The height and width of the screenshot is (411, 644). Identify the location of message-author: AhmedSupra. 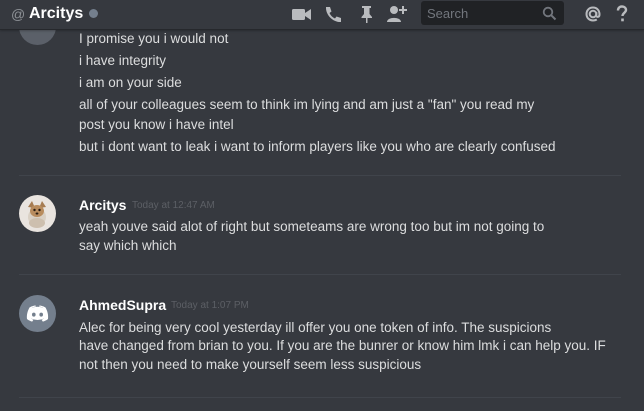
(122, 305).